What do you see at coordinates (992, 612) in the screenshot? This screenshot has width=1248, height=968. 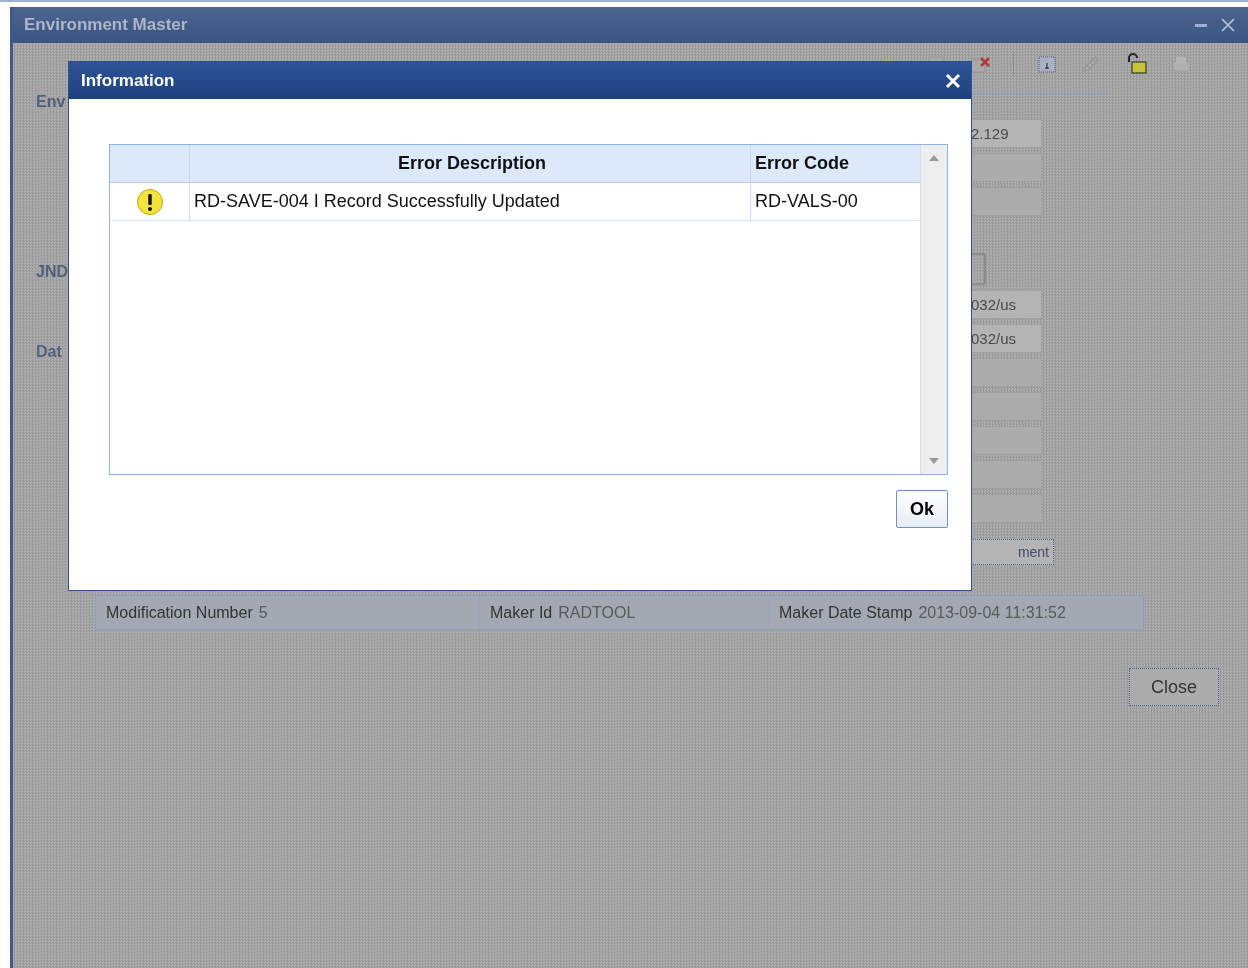 I see `audit-value: 2013-09-04 11:31:52` at bounding box center [992, 612].